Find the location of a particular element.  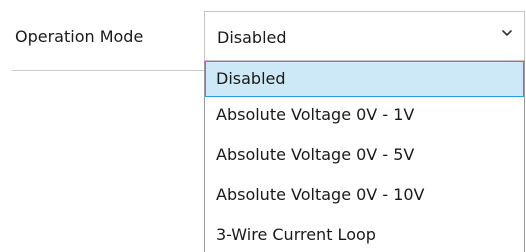

operation-mode-select: Disabled is located at coordinates (364, 36).